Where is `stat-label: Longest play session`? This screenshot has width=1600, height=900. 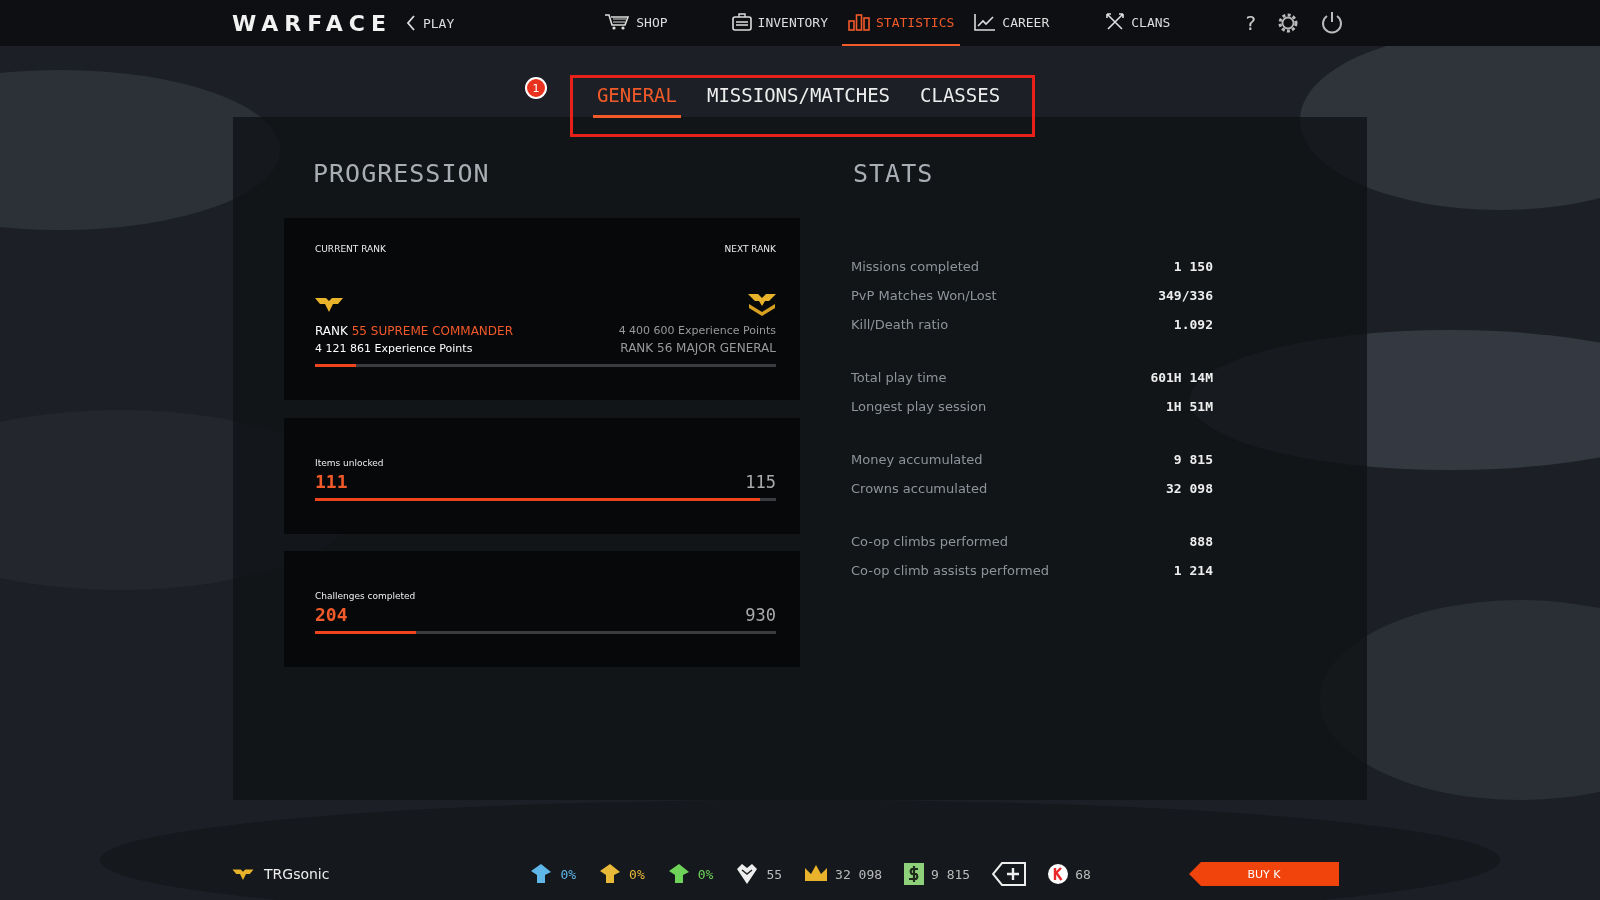 stat-label: Longest play session is located at coordinates (919, 406).